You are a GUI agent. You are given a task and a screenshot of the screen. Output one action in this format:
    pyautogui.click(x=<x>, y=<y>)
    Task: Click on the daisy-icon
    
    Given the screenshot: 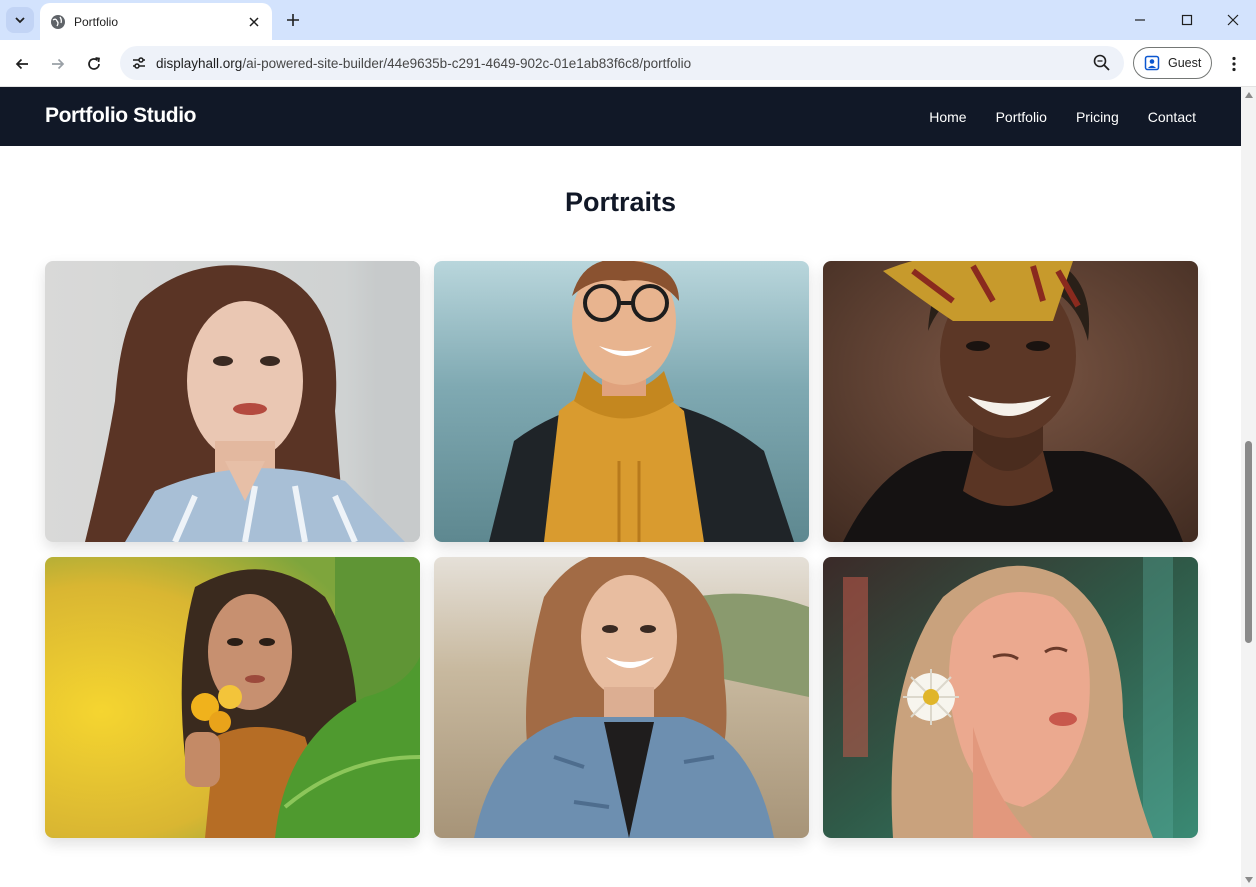 What is the action you would take?
    pyautogui.click(x=931, y=697)
    